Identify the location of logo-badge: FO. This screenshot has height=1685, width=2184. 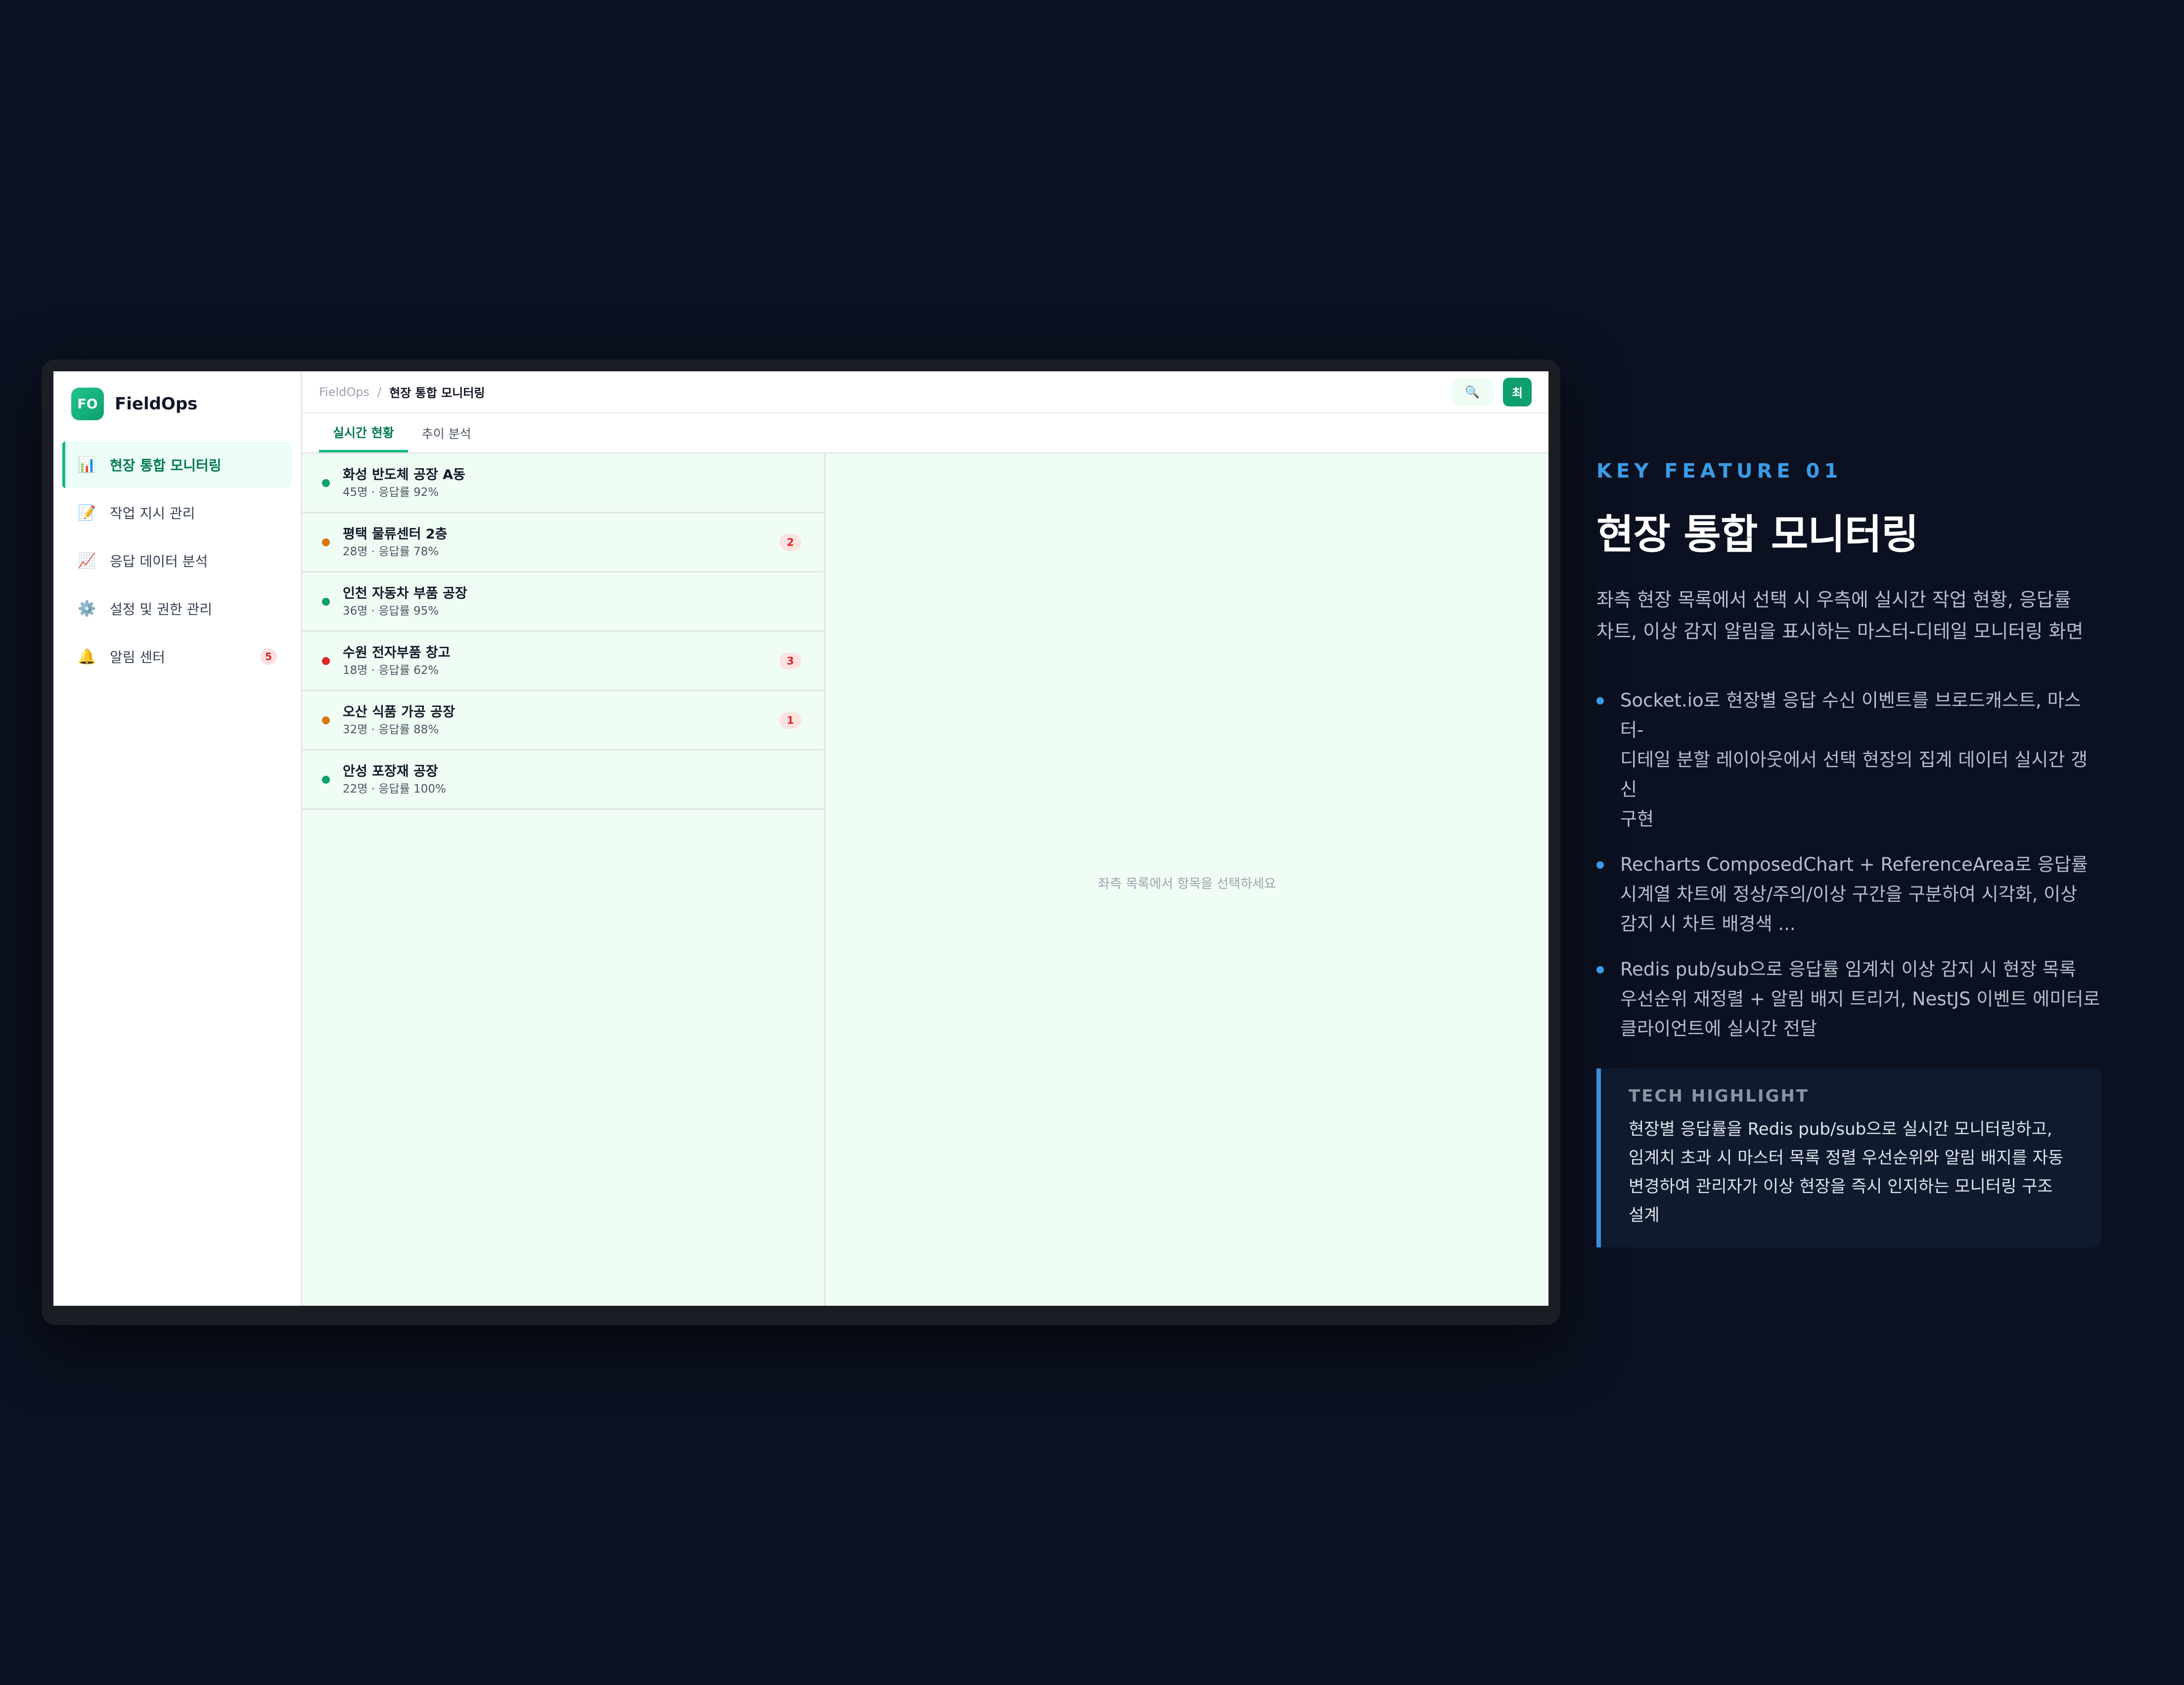
(87, 404).